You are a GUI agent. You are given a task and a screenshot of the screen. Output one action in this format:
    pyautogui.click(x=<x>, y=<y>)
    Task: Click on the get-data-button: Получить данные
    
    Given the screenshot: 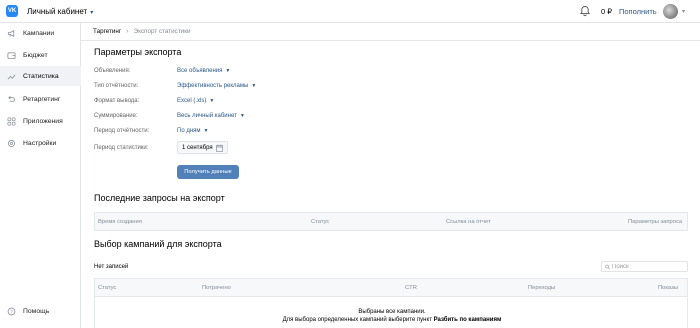 What is the action you would take?
    pyautogui.click(x=208, y=172)
    